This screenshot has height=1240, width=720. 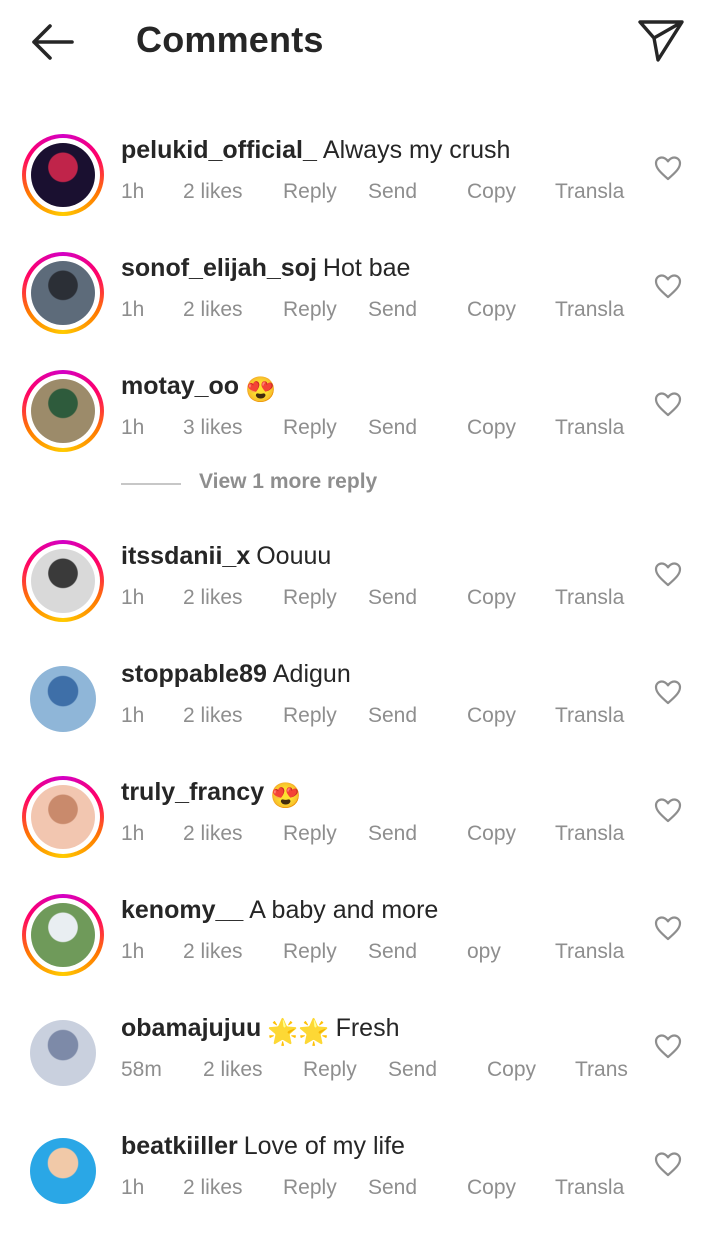 I want to click on comment-text: sonof_elijah_soj Hot bae, so click(x=265, y=268).